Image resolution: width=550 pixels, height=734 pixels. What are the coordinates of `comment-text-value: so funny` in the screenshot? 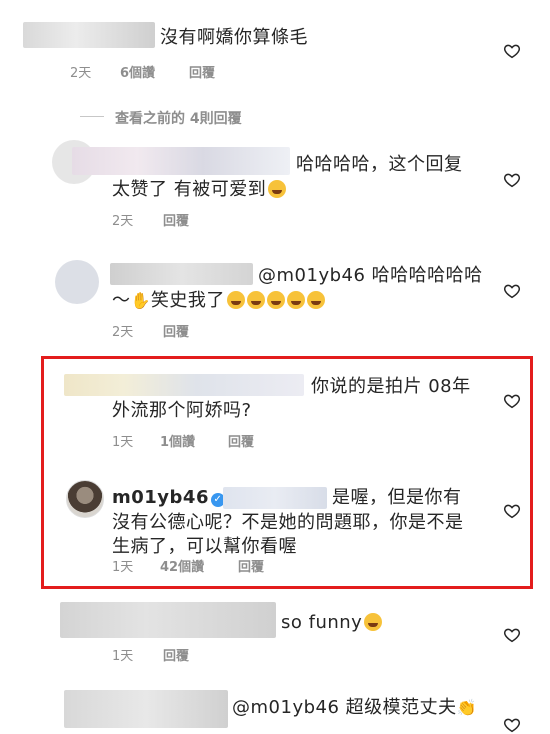 It's located at (322, 622).